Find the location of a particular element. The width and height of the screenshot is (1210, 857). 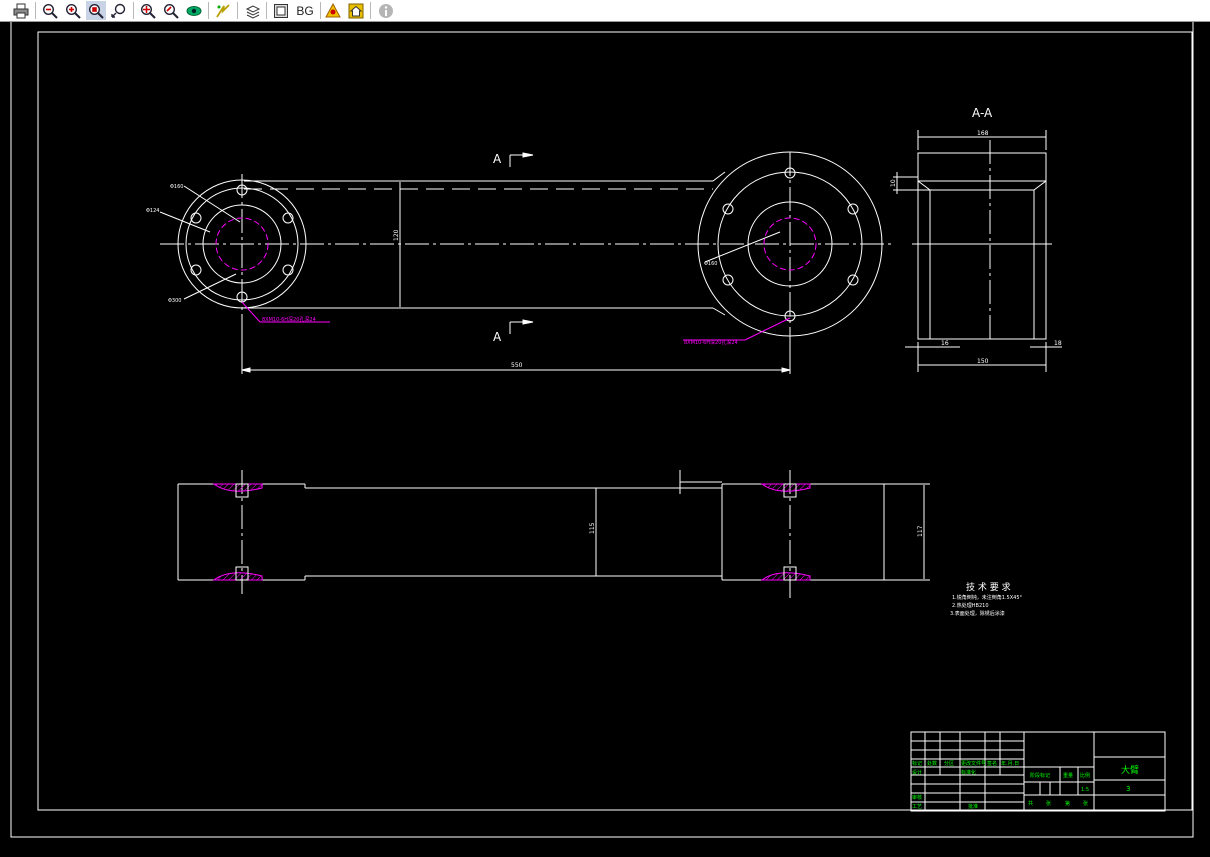

sheet-label: 第 is located at coordinates (1067, 803).